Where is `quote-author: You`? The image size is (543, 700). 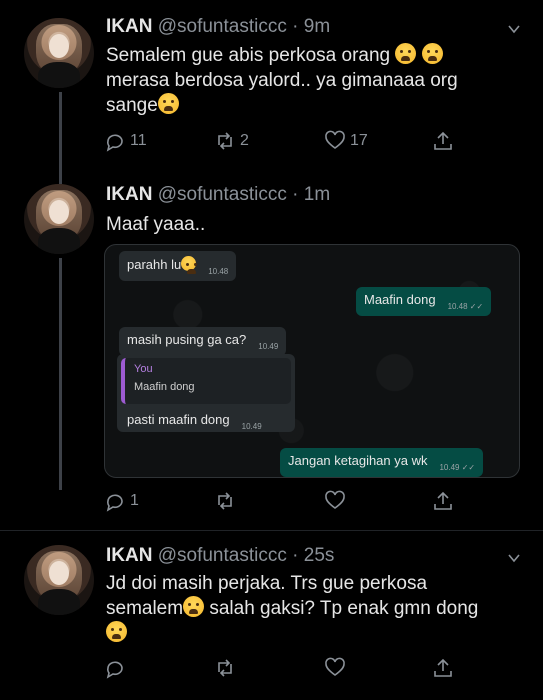
quote-author: You is located at coordinates (143, 369).